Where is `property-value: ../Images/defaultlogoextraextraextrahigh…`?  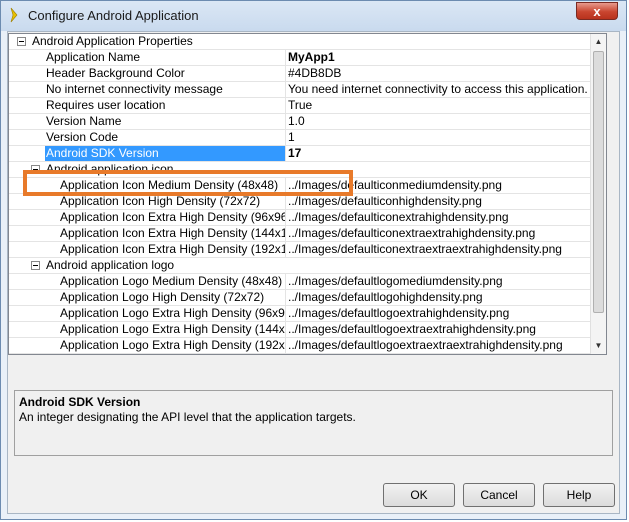 property-value: ../Images/defaultlogoextraextraextrahigh… is located at coordinates (438, 345).